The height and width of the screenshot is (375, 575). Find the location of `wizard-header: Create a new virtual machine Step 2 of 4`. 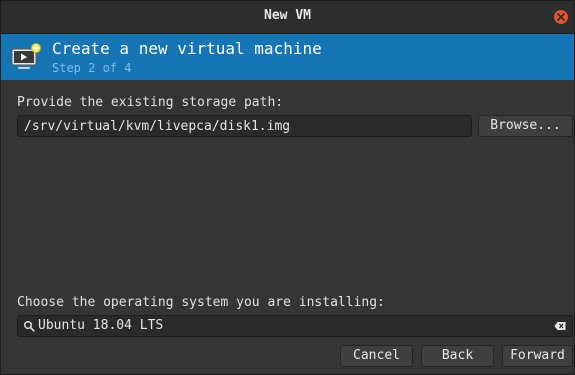

wizard-header: Create a new virtual machine Step 2 of 4 is located at coordinates (287, 57).